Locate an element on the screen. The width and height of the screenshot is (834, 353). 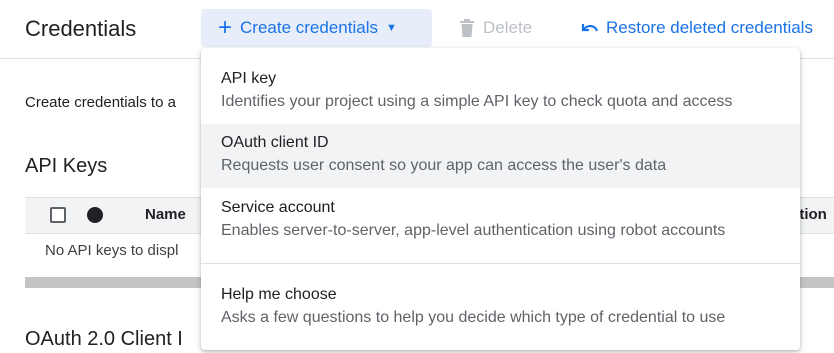
menu-divider is located at coordinates (500, 263).